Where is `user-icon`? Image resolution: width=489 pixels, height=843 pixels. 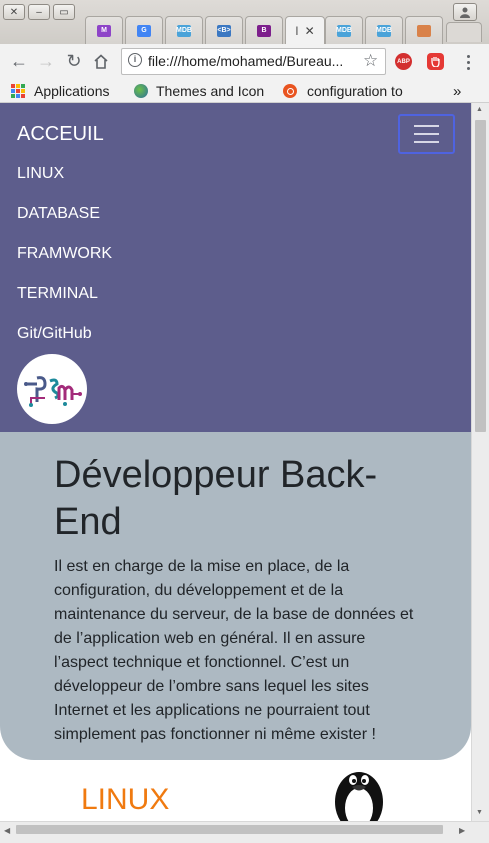
user-icon is located at coordinates (465, 12).